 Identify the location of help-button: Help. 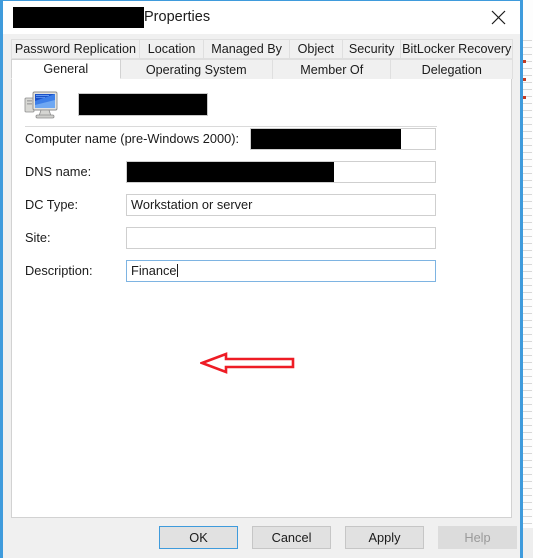
(477, 537).